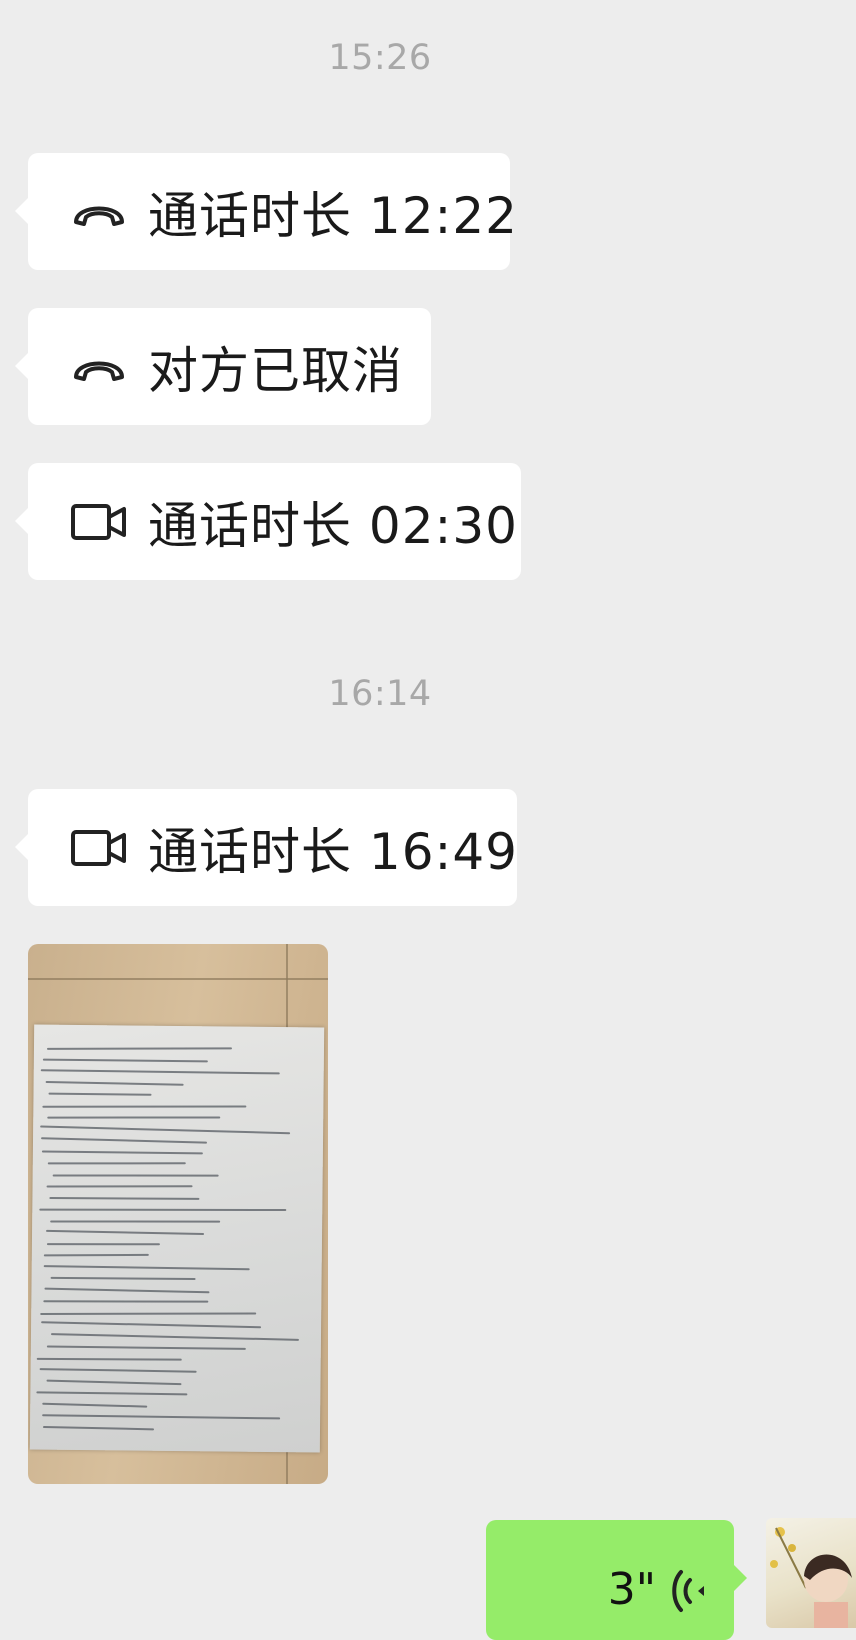 The image size is (856, 1640). I want to click on call-record-bubble: 通话时长 12:22, so click(266, 211).